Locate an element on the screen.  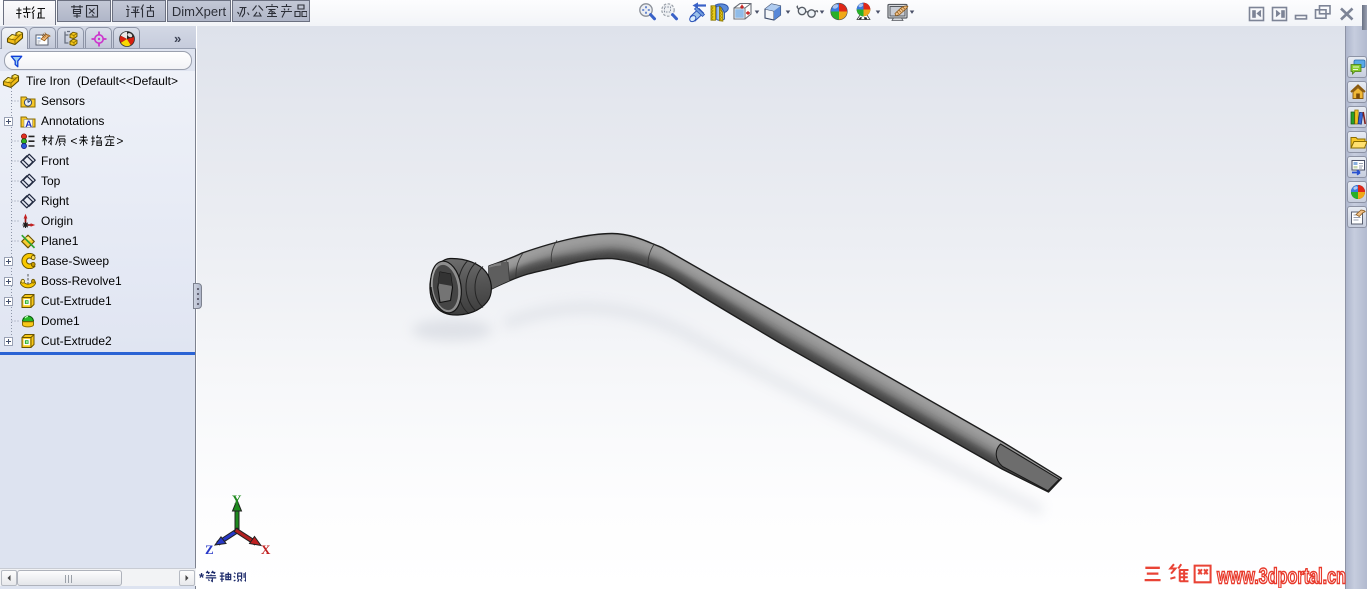
svg-text: Y is located at coordinates (237, 499).